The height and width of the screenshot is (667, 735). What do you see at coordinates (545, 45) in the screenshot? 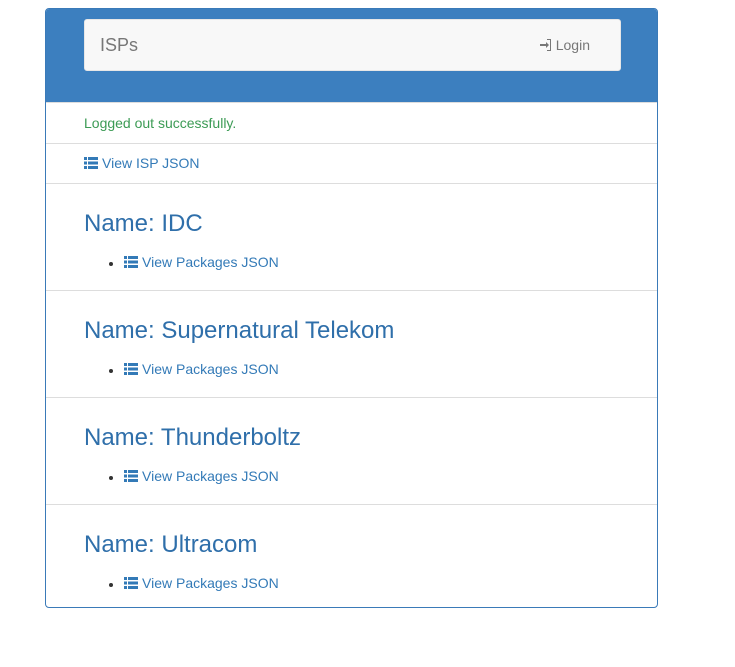
I see `sign-in-icon` at bounding box center [545, 45].